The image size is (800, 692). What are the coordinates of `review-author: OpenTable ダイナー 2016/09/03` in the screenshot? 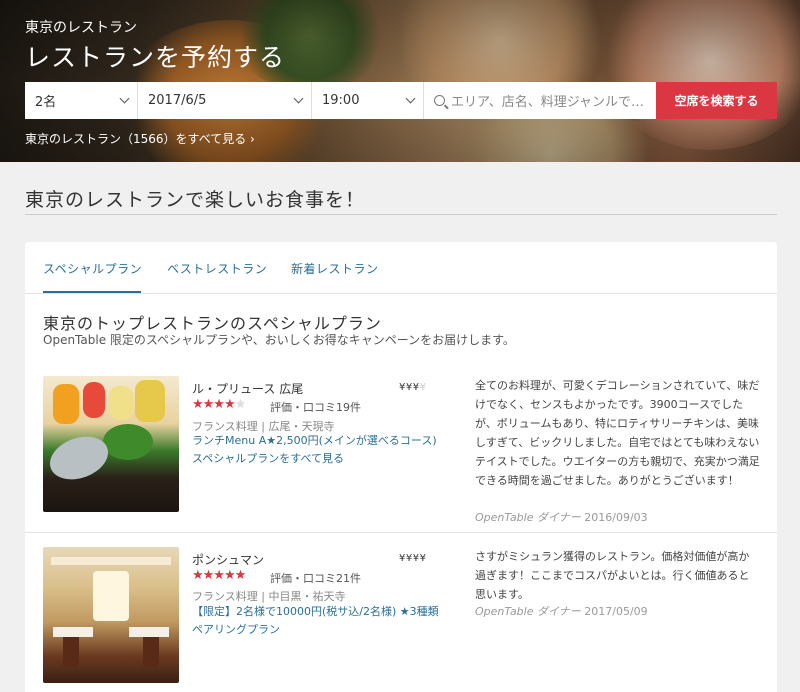 It's located at (561, 517).